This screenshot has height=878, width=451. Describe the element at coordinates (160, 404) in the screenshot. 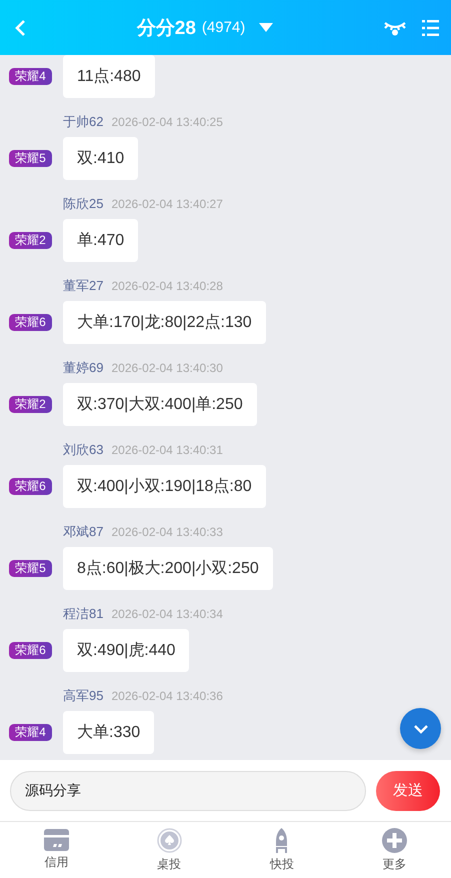

I see `message-bubble: 双:370|大双:400|单:250` at that location.